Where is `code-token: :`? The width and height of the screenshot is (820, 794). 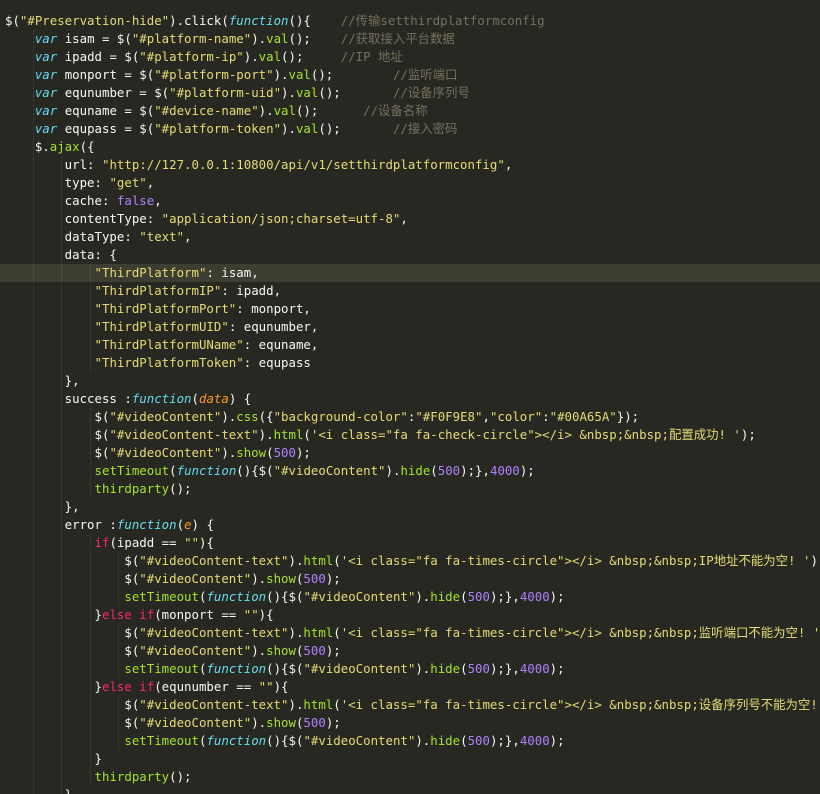 code-token: : is located at coordinates (546, 416).